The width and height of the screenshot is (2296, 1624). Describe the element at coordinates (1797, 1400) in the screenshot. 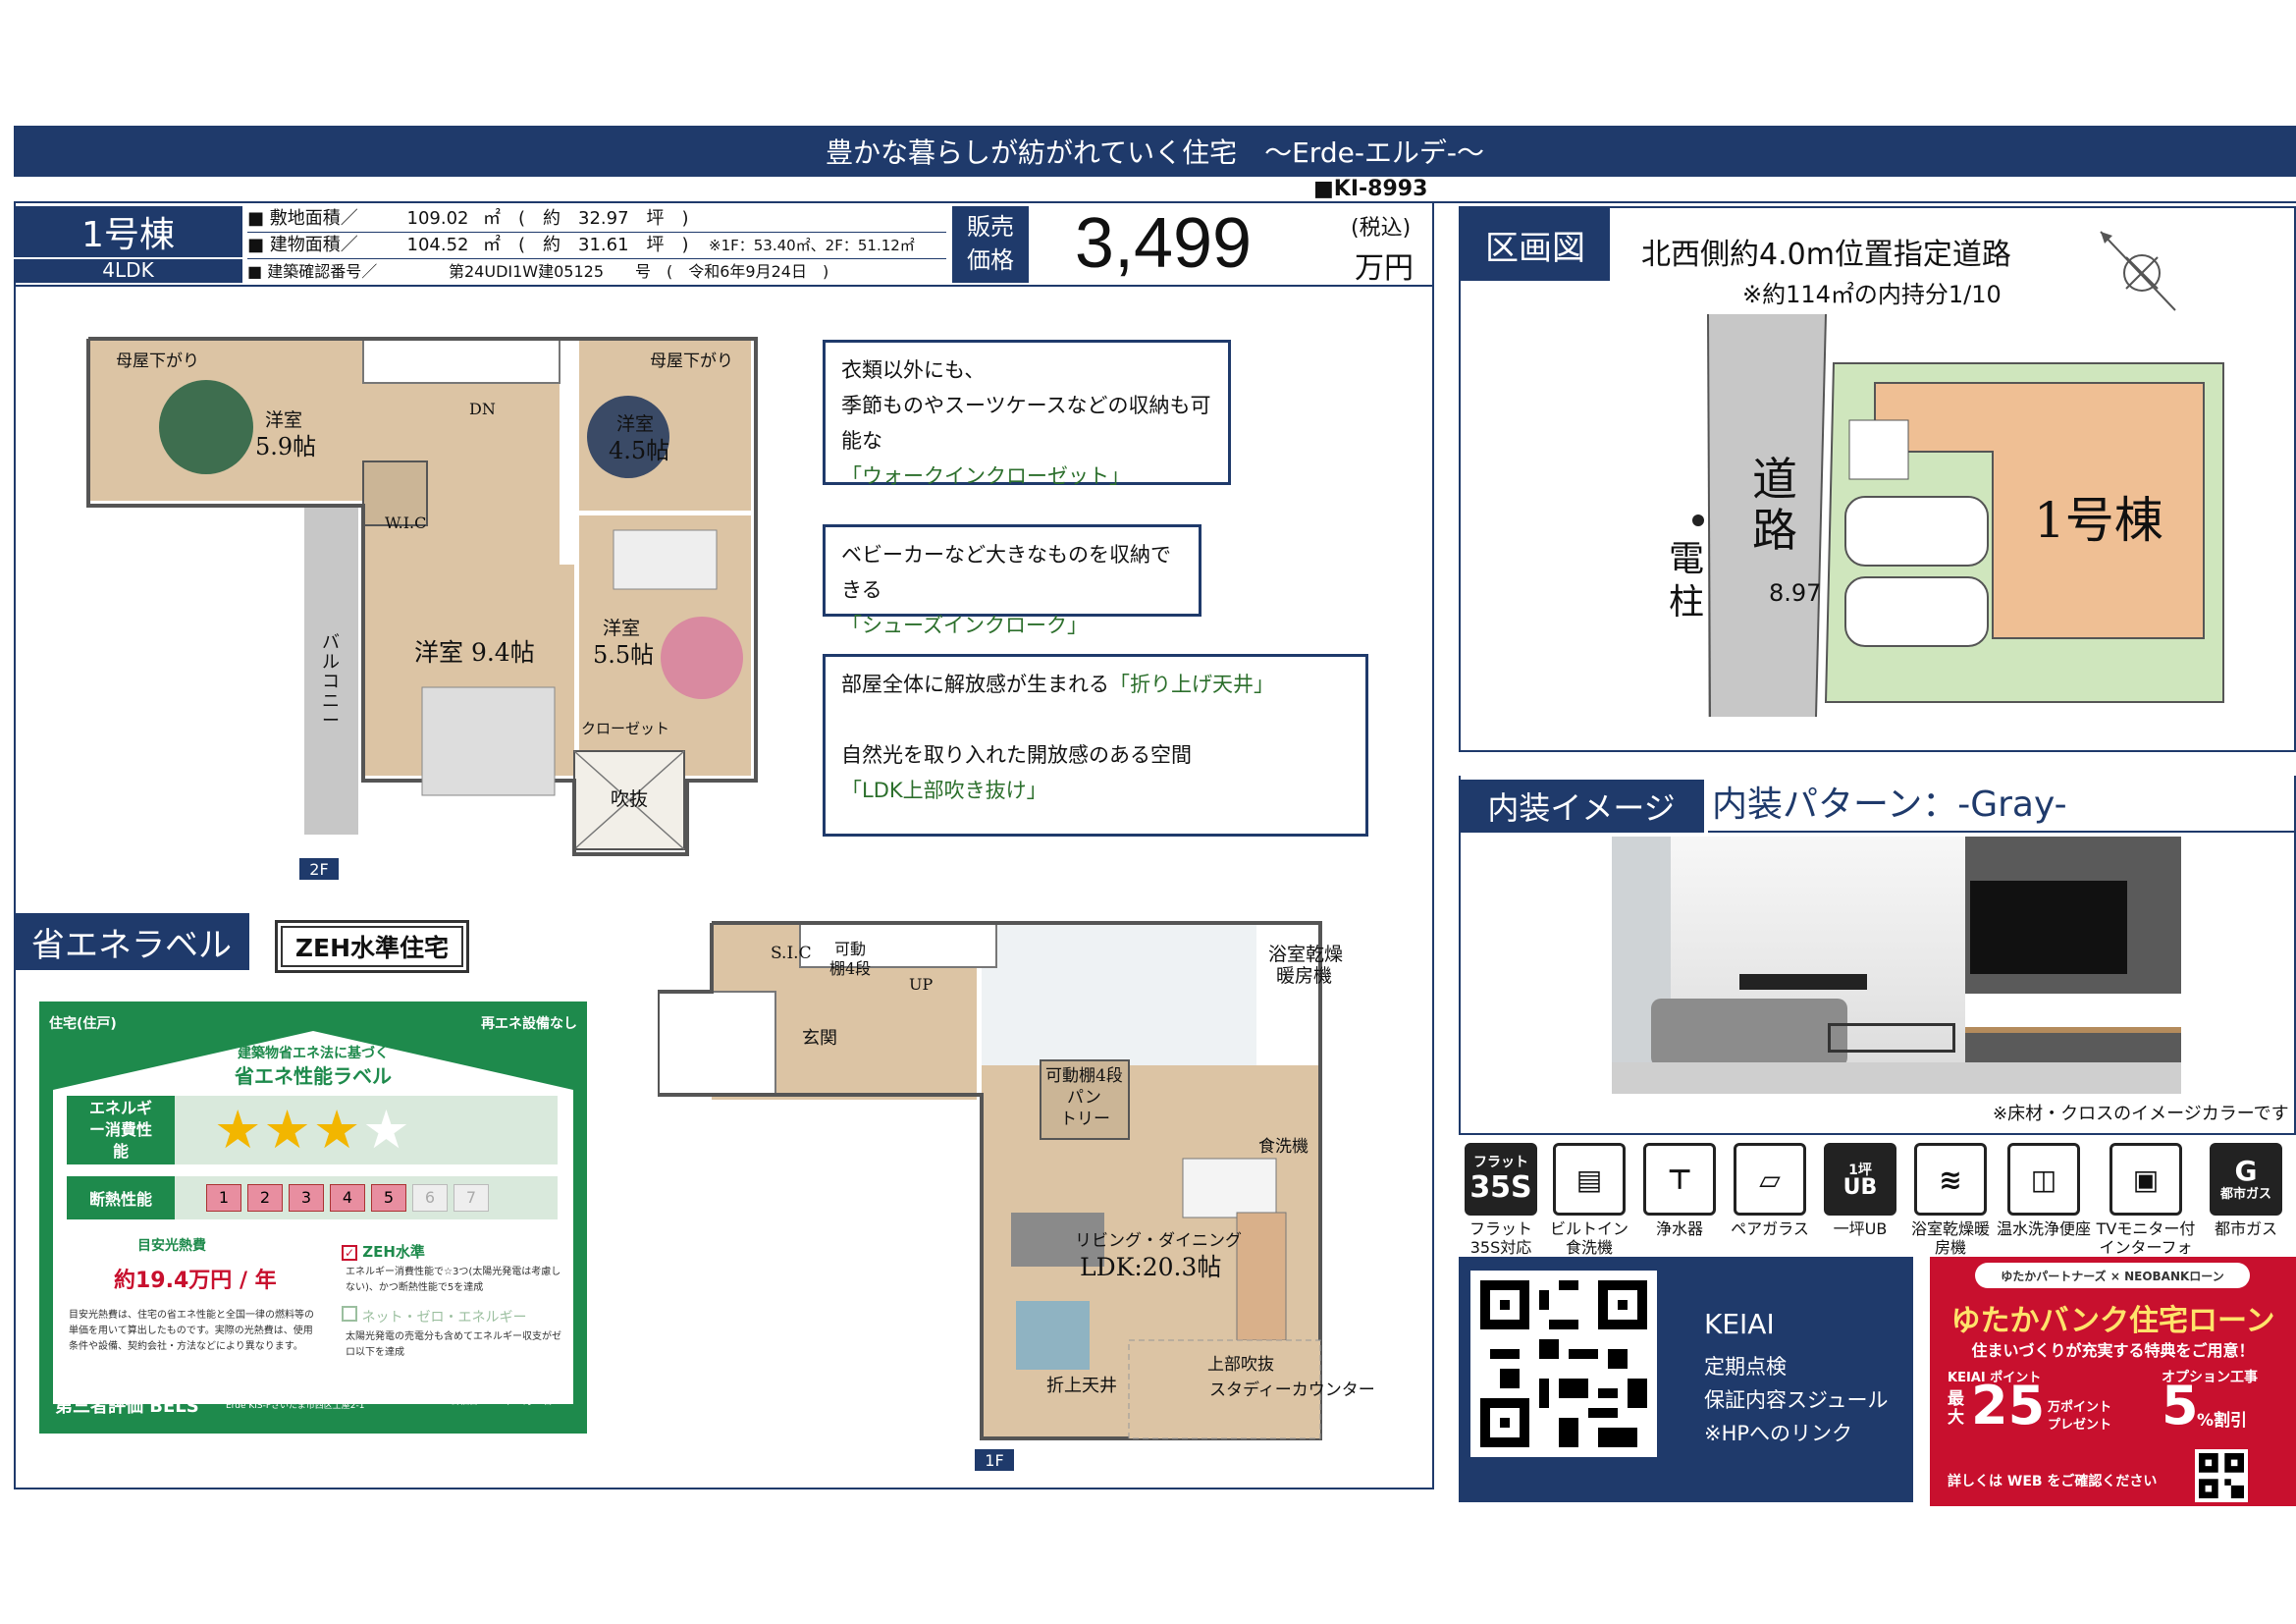

I see `qr-line-2: 保証内容スジュール` at that location.